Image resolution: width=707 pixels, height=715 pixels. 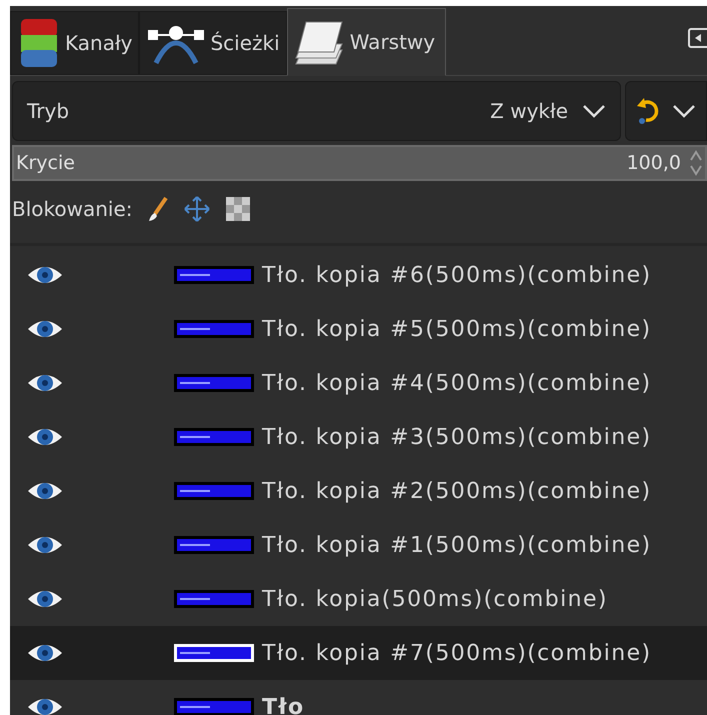 I want to click on mode-dropdown: Tryb Z wykłe, so click(x=316, y=111).